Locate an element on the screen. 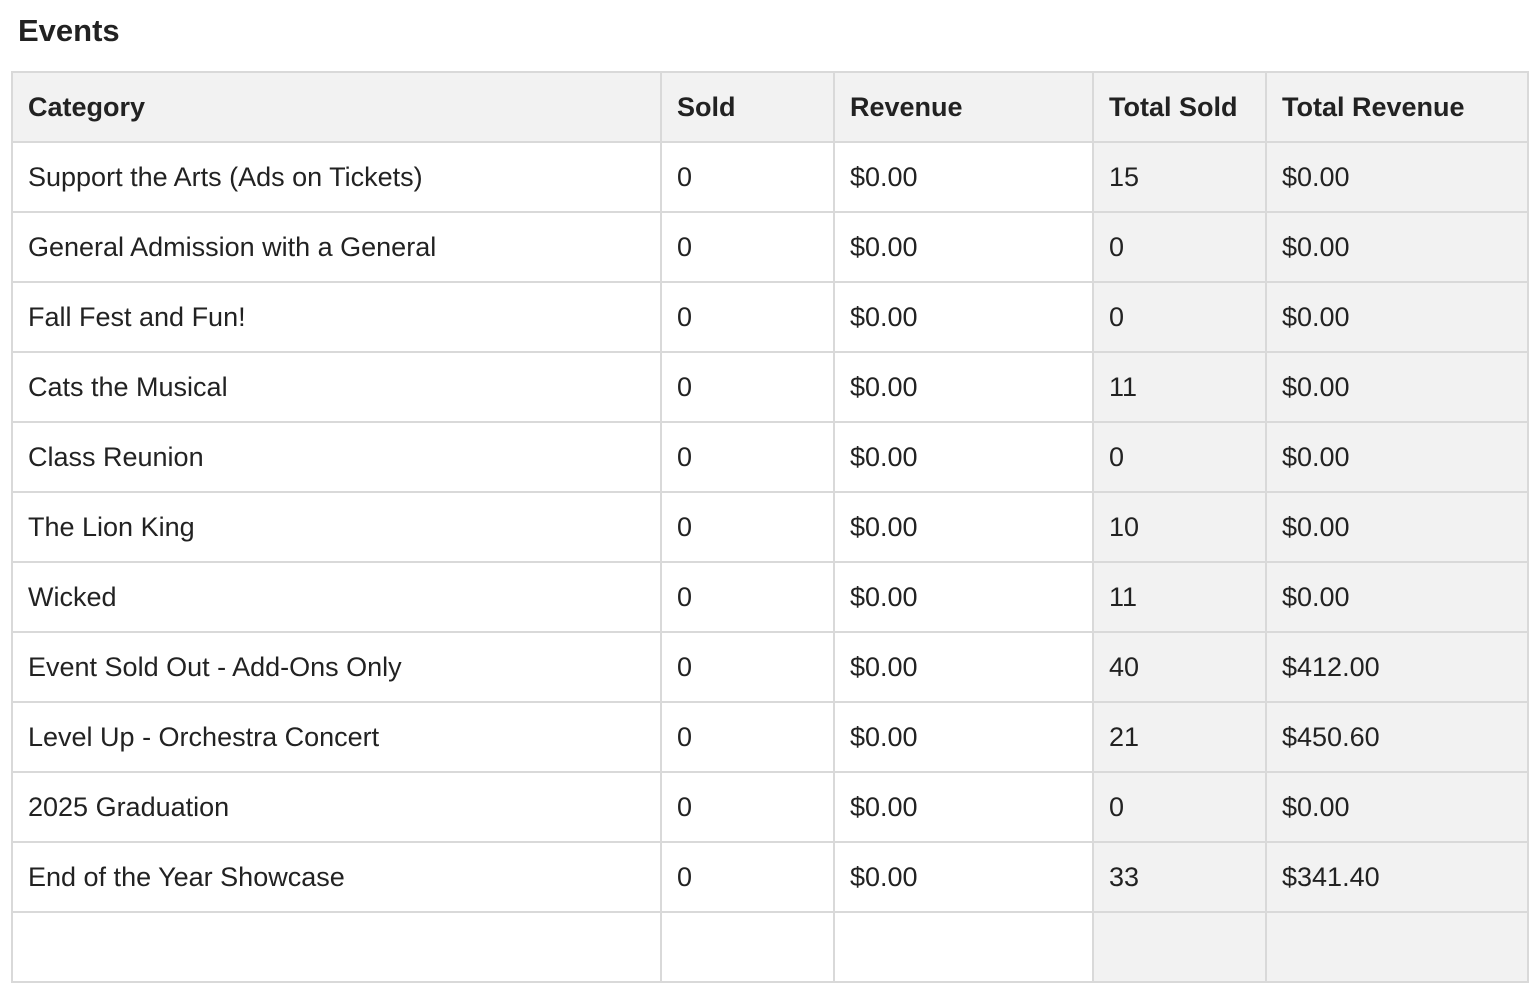 The height and width of the screenshot is (983, 1538). revenue-cell is located at coordinates (963, 947).